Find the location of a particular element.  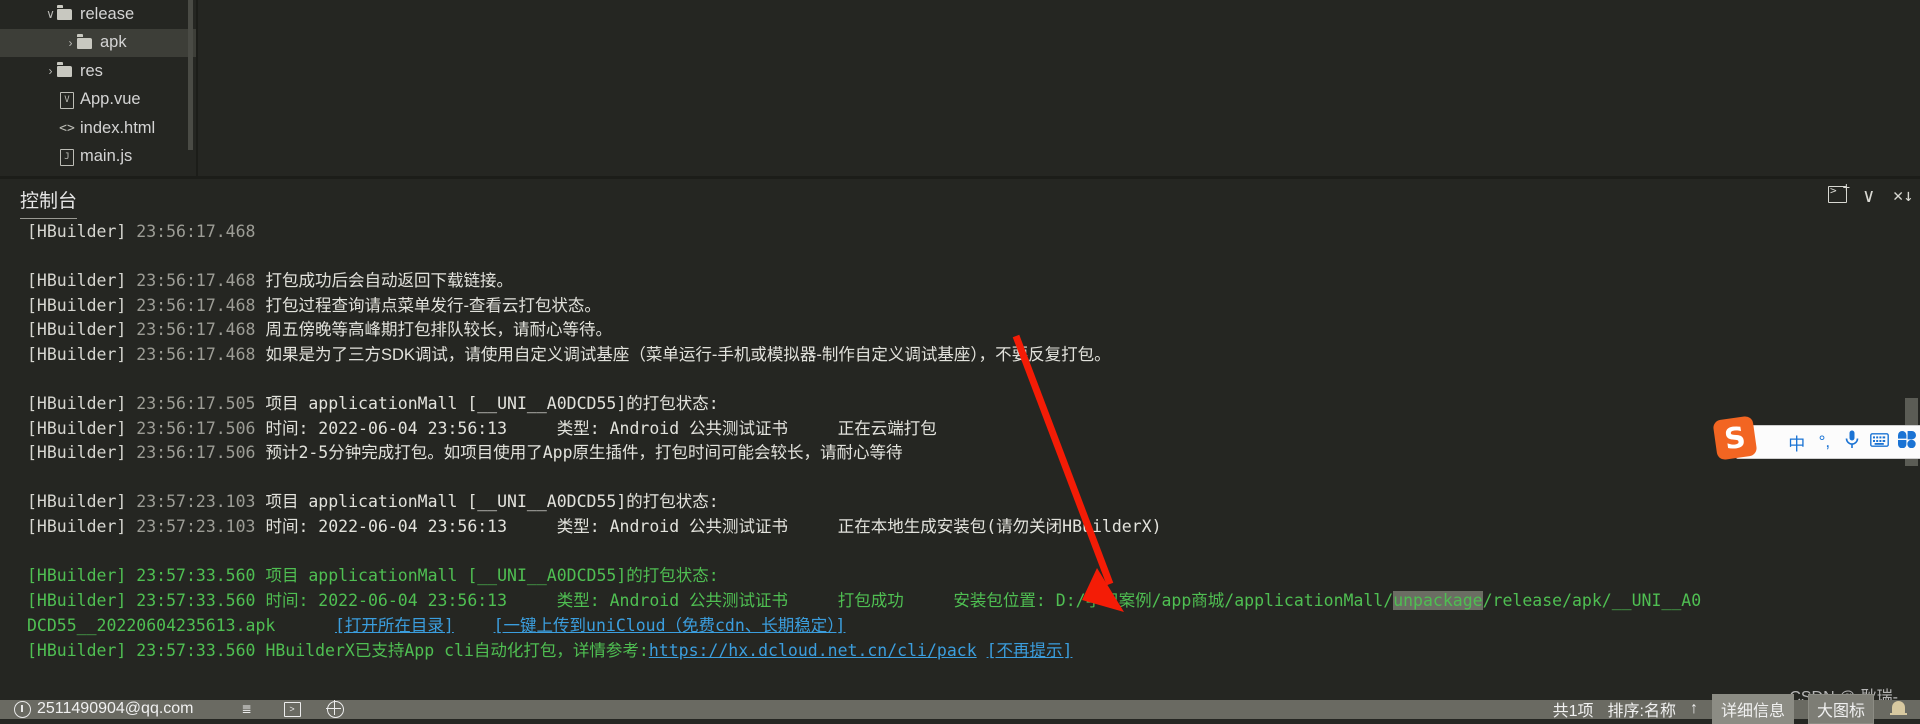

log-timestamp: 23:56:17.505 is located at coordinates (195, 403).